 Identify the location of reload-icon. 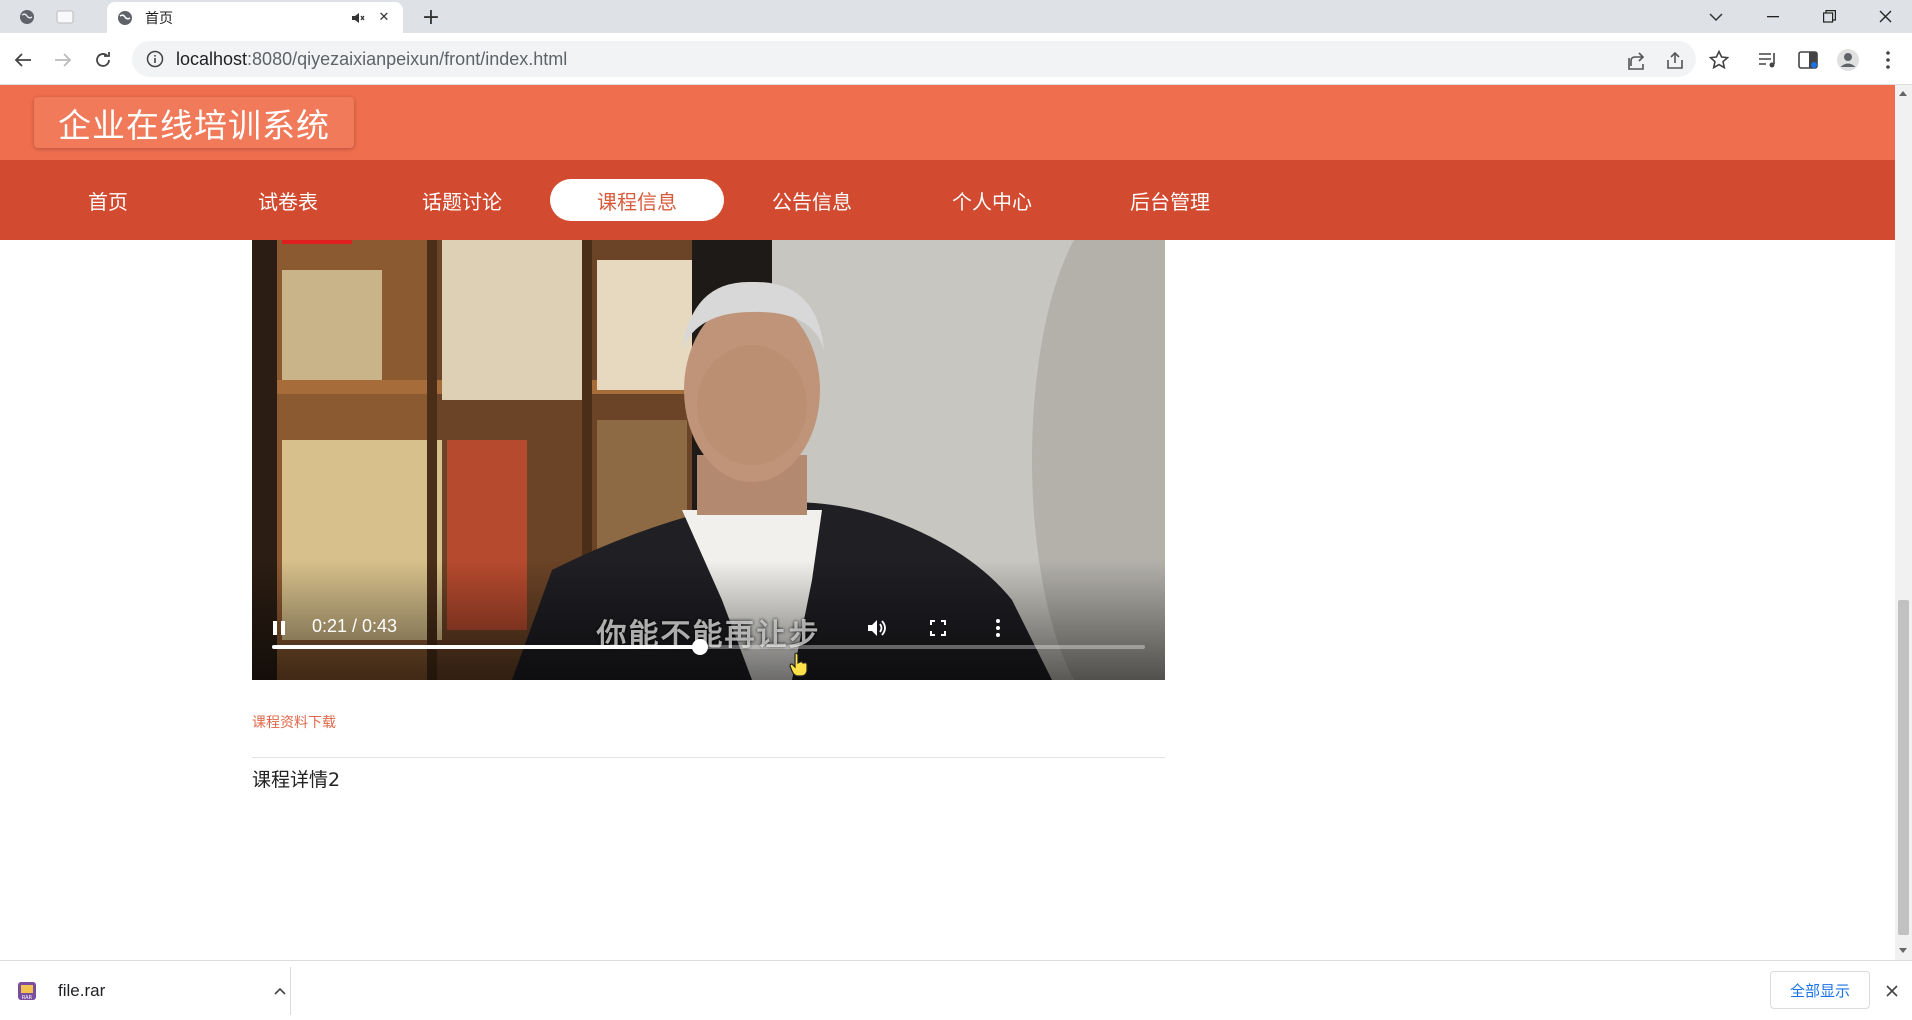
(103, 60).